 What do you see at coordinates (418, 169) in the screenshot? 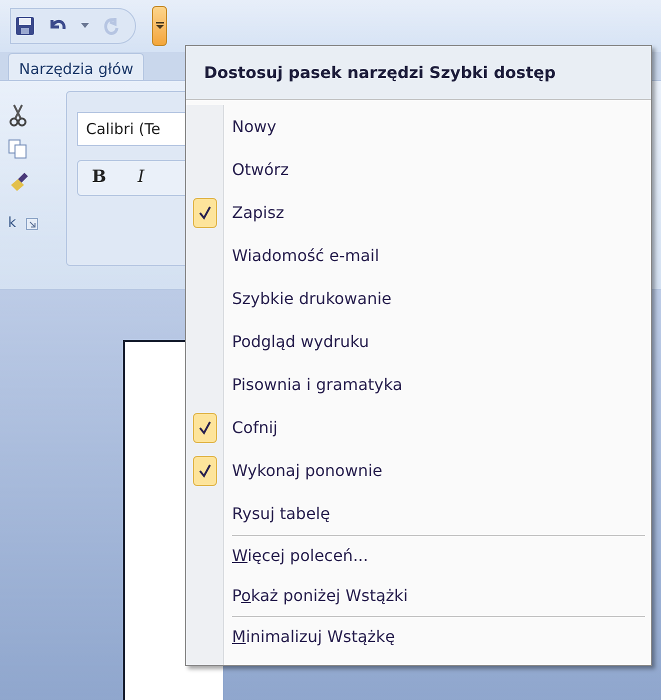
I see `menu-item: Otwórz` at bounding box center [418, 169].